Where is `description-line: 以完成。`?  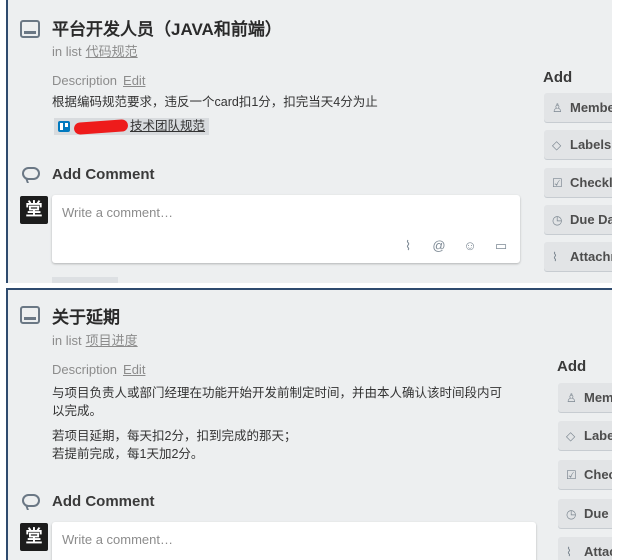
description-line: 以完成。 is located at coordinates (77, 411).